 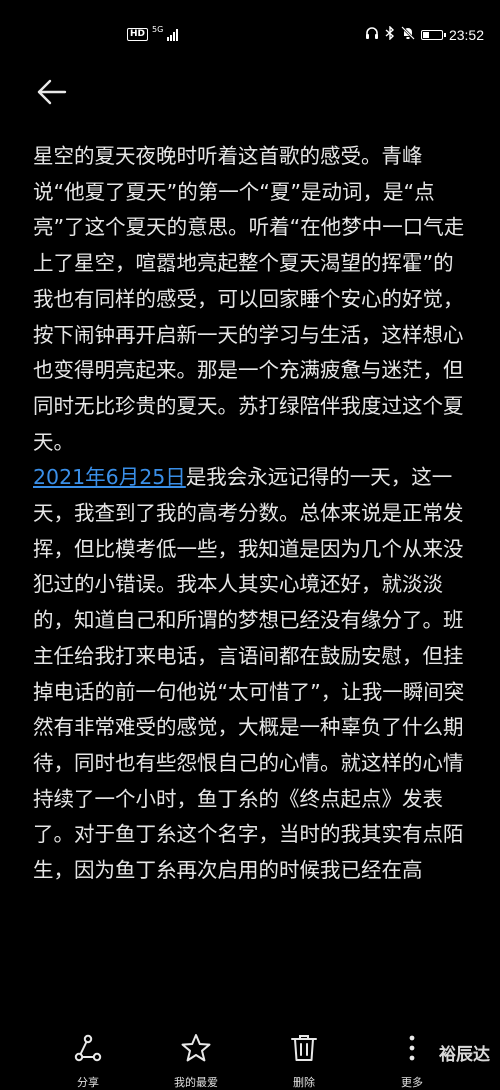 What do you see at coordinates (88, 1048) in the screenshot?
I see `share-icon` at bounding box center [88, 1048].